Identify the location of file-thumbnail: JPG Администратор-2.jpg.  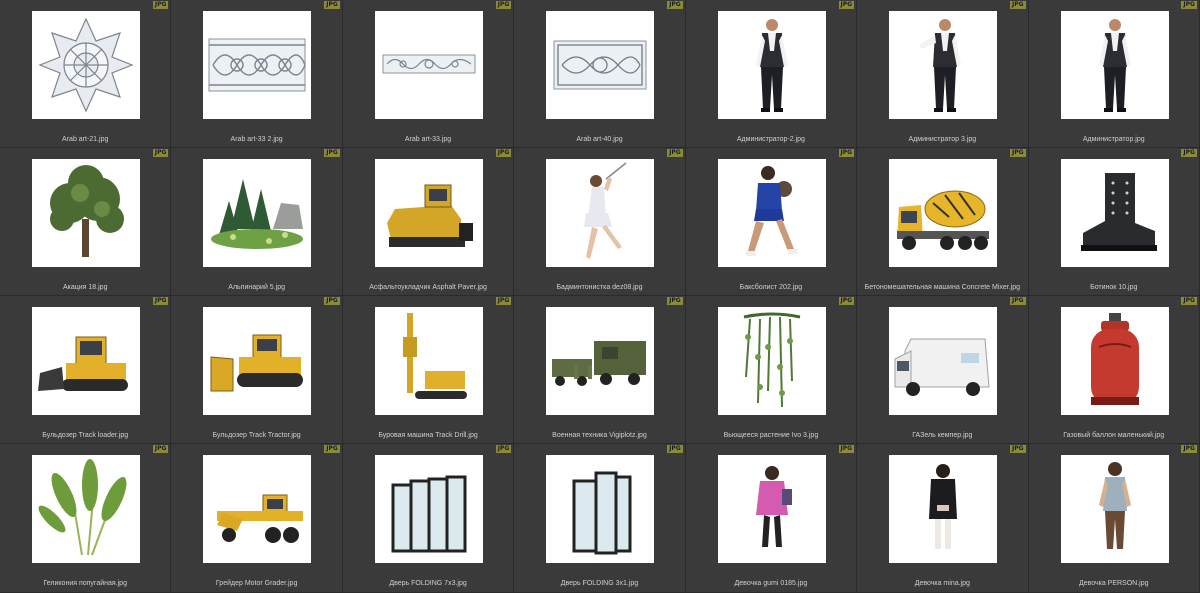
(771, 74).